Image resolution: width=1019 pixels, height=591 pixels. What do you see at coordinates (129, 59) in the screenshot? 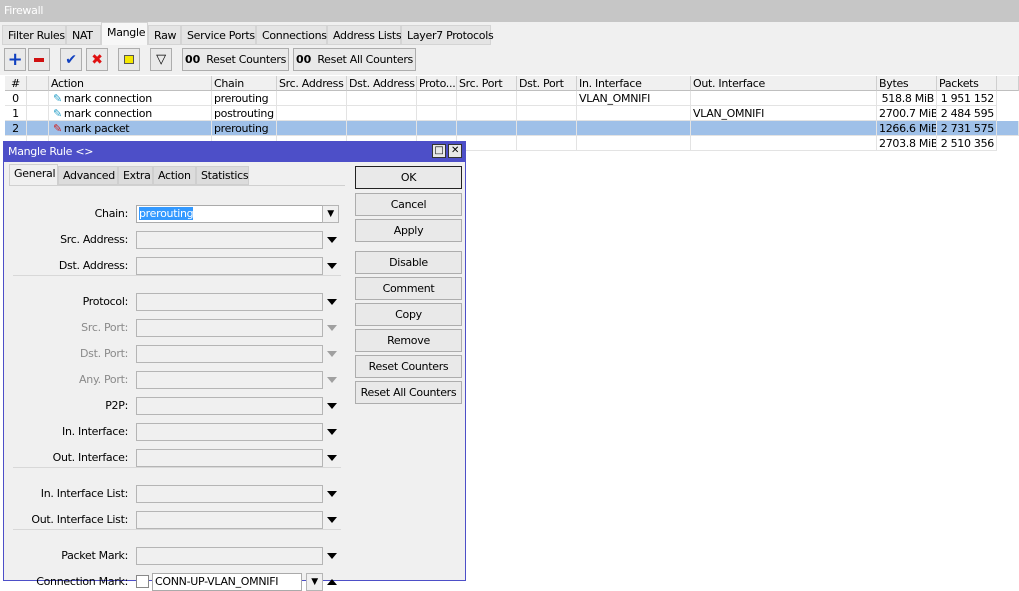
I see `comment-button` at bounding box center [129, 59].